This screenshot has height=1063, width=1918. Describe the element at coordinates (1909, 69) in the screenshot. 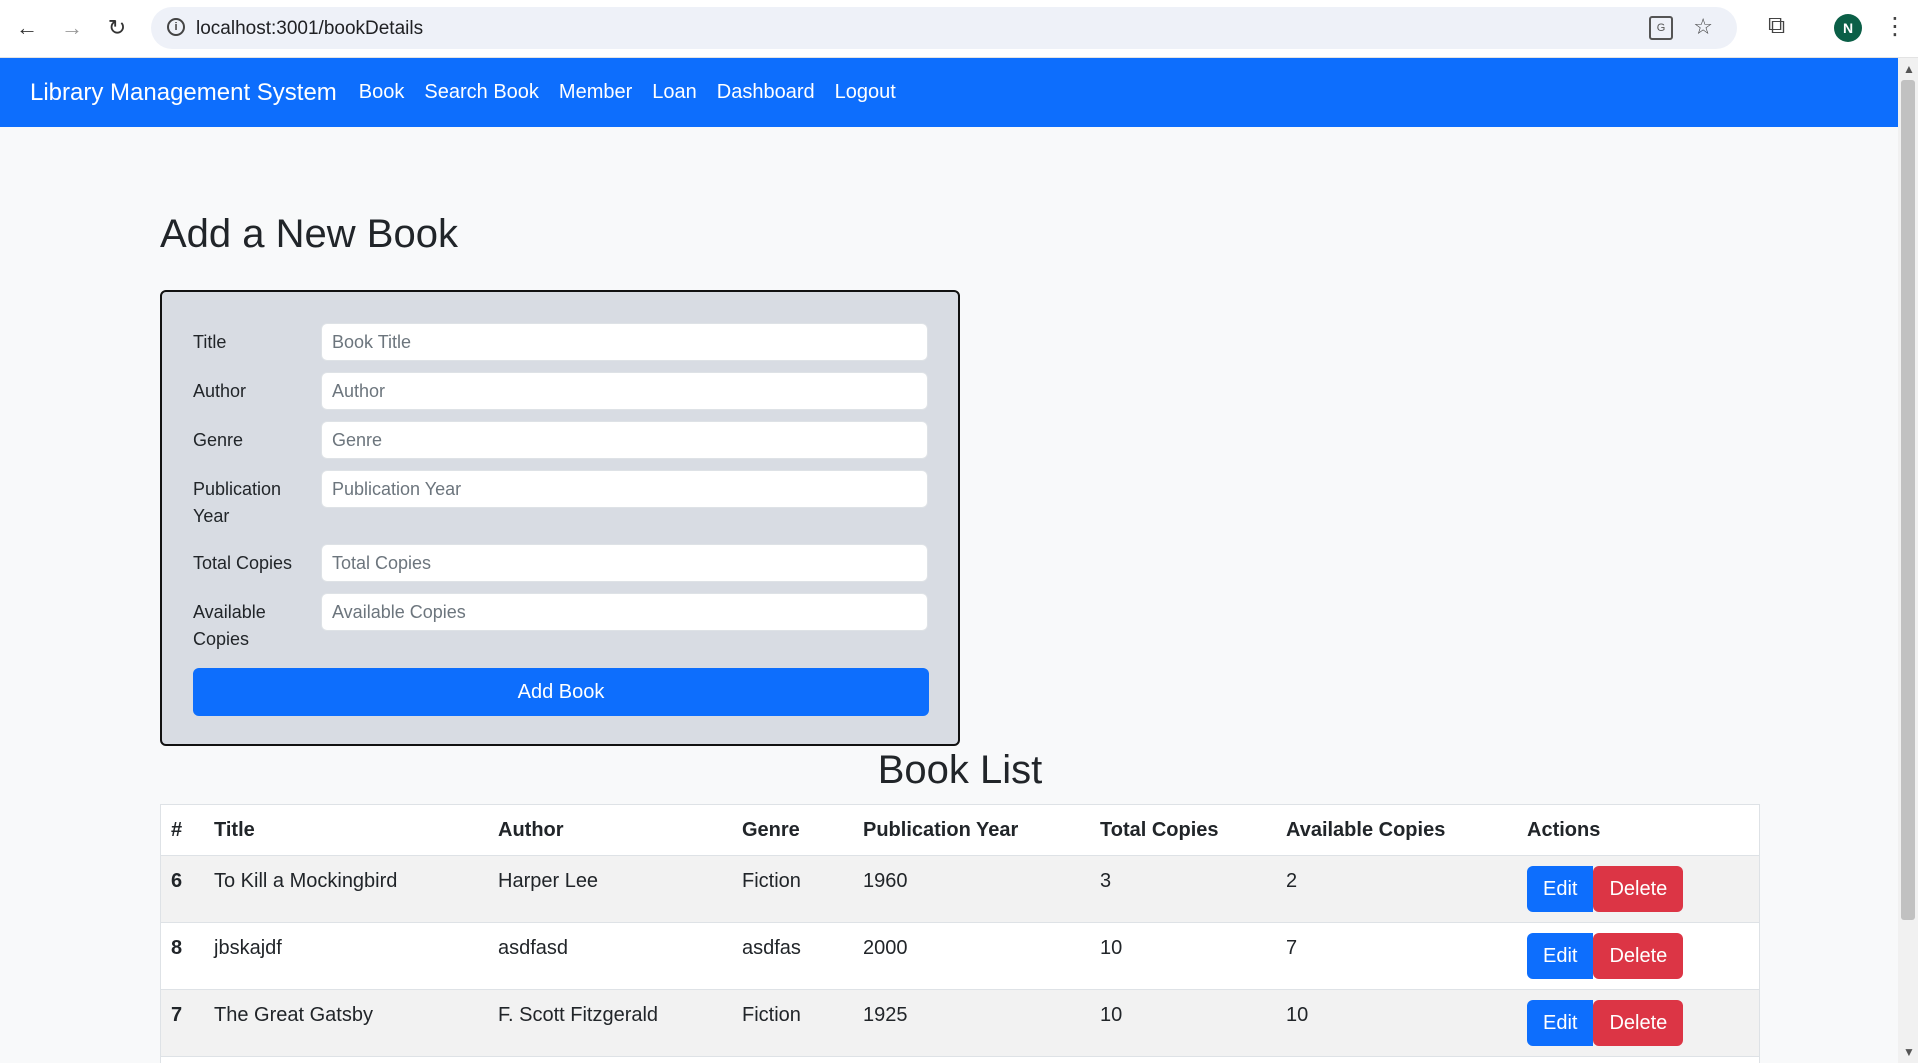

I see `scroll-up-arrow-icon: ▲` at that location.